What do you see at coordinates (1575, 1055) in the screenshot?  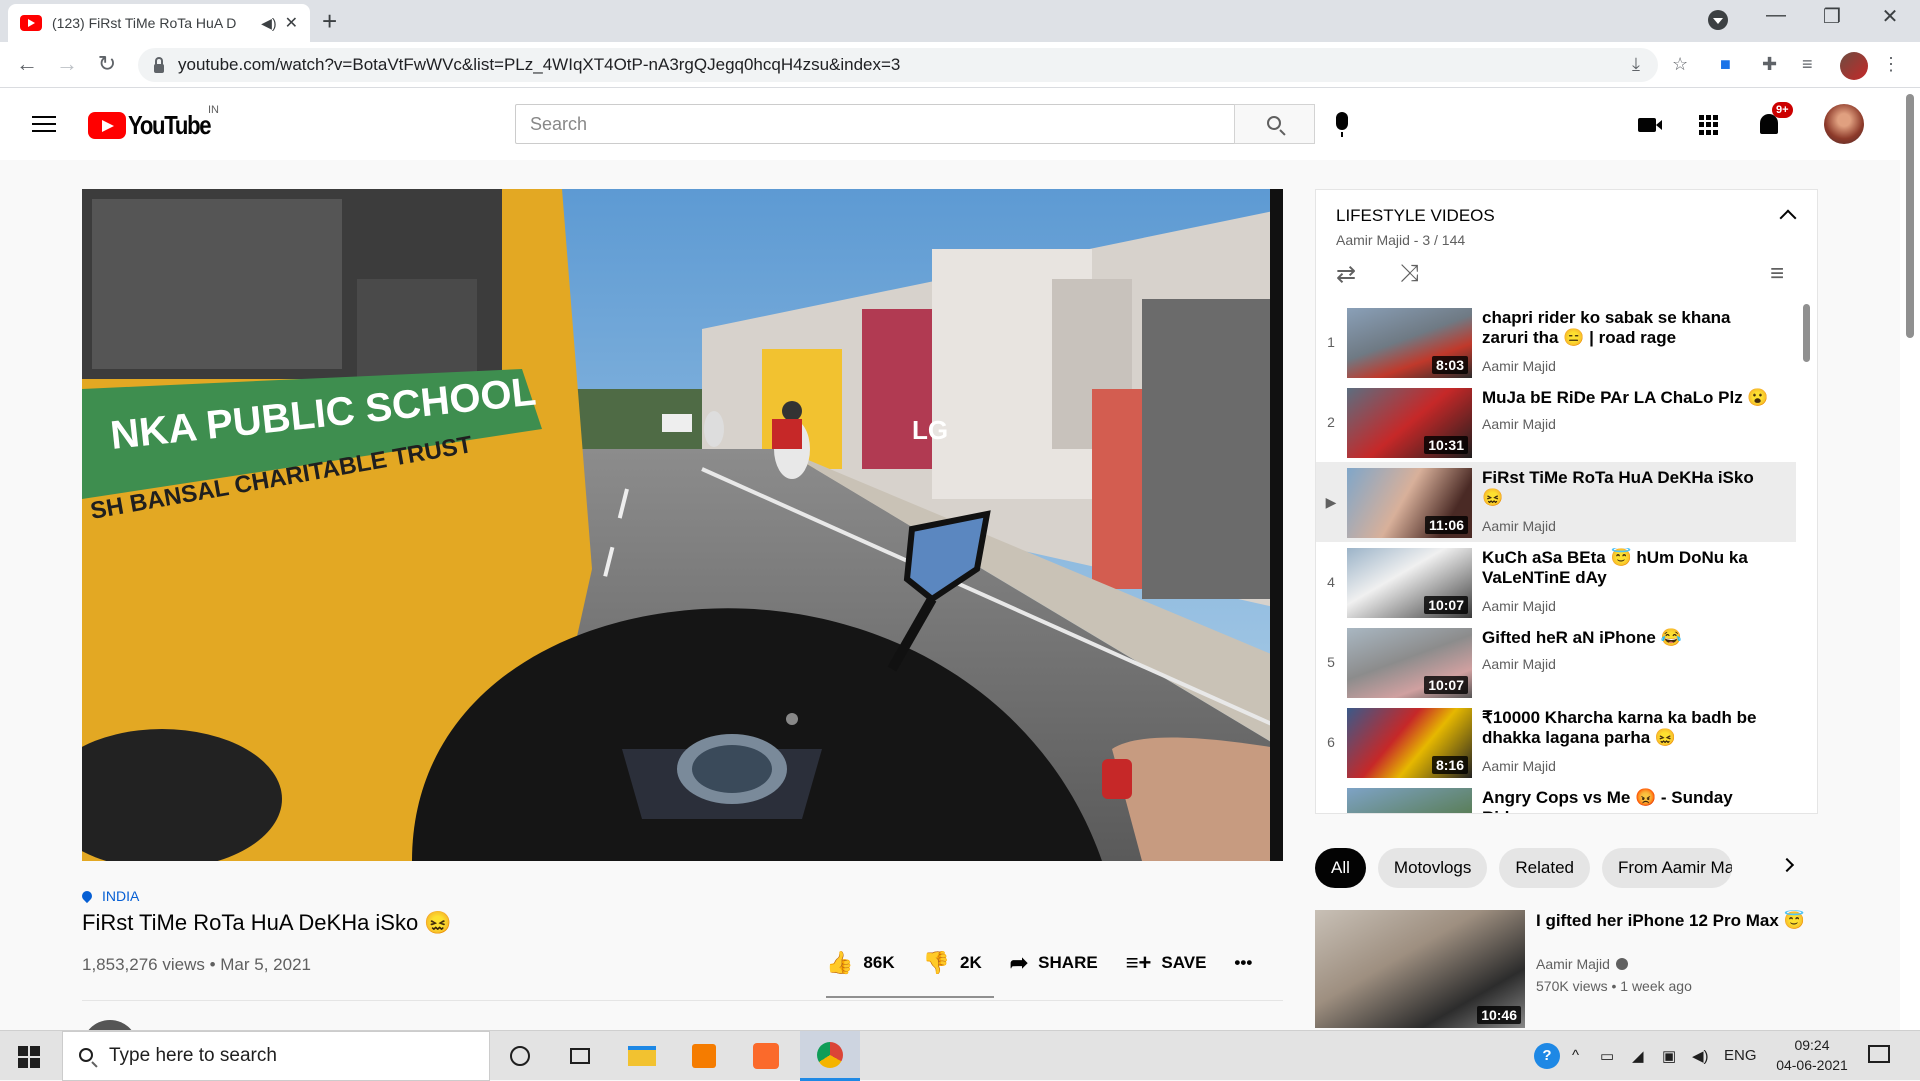 I see `tray-chevron-up-icon: ^` at bounding box center [1575, 1055].